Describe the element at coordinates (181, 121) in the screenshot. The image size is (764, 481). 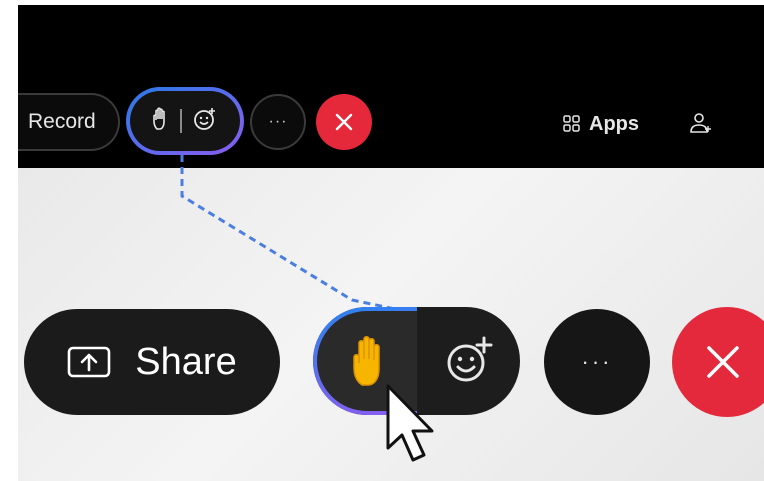
I see `pill-divider` at that location.